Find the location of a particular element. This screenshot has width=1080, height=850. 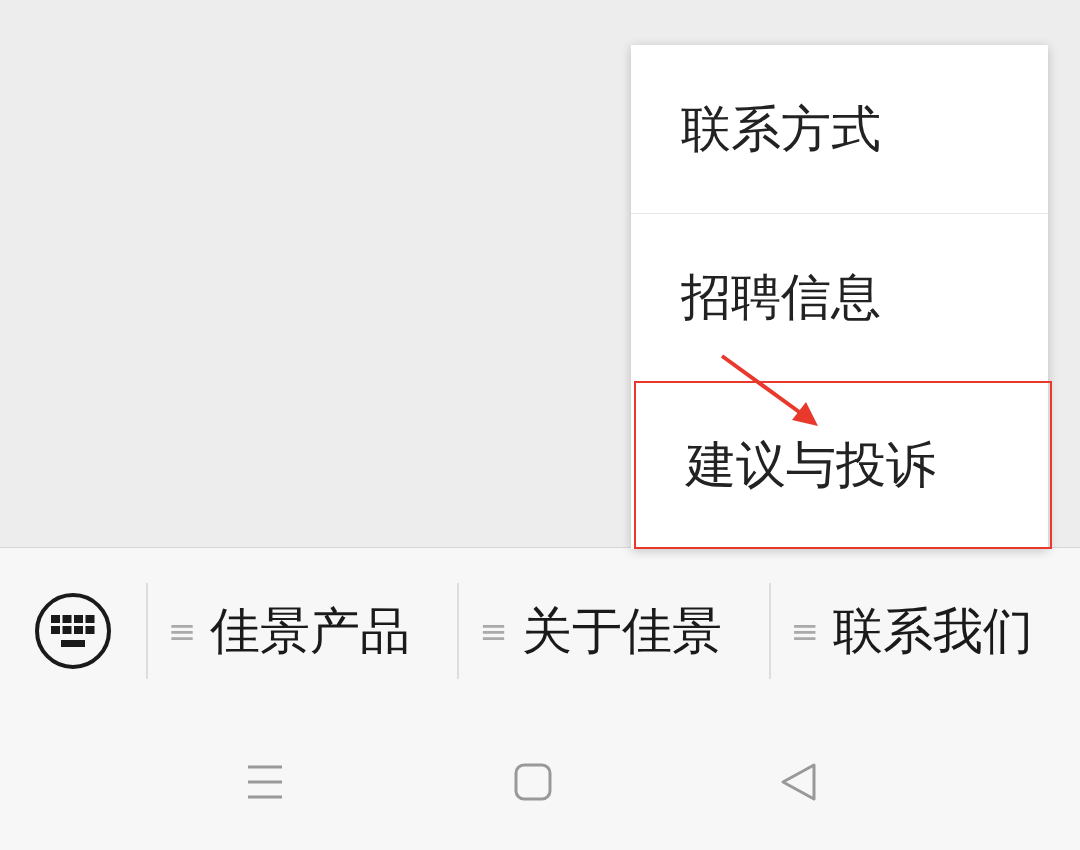

keyboard-icon is located at coordinates (72, 631).